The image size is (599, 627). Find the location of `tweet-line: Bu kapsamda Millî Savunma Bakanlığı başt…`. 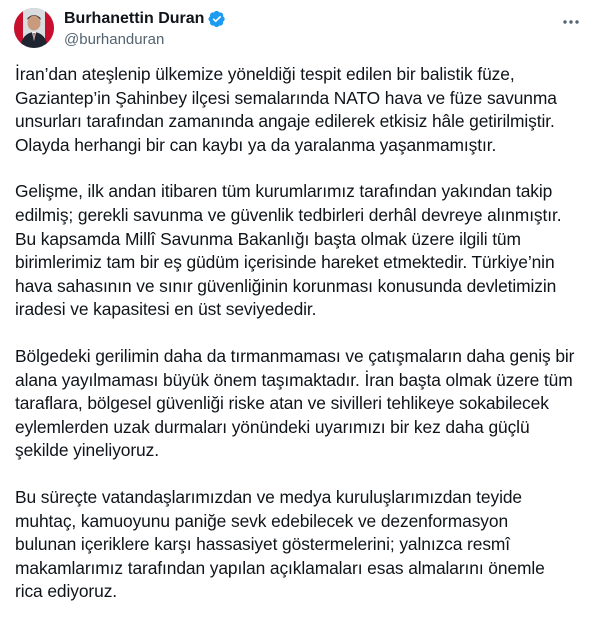

tweet-line: Bu kapsamda Millî Savunma Bakanlığı başt… is located at coordinates (268, 238).